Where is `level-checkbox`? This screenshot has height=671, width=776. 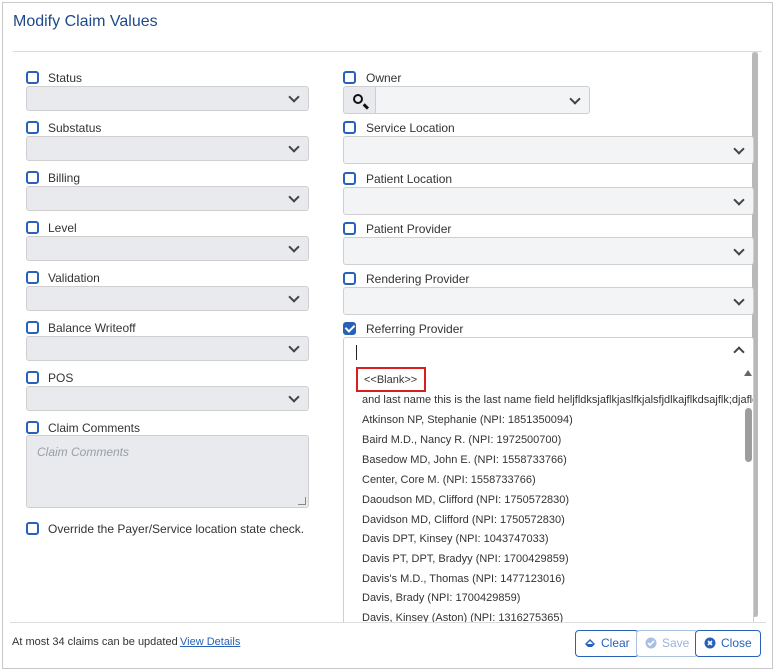 level-checkbox is located at coordinates (32, 227).